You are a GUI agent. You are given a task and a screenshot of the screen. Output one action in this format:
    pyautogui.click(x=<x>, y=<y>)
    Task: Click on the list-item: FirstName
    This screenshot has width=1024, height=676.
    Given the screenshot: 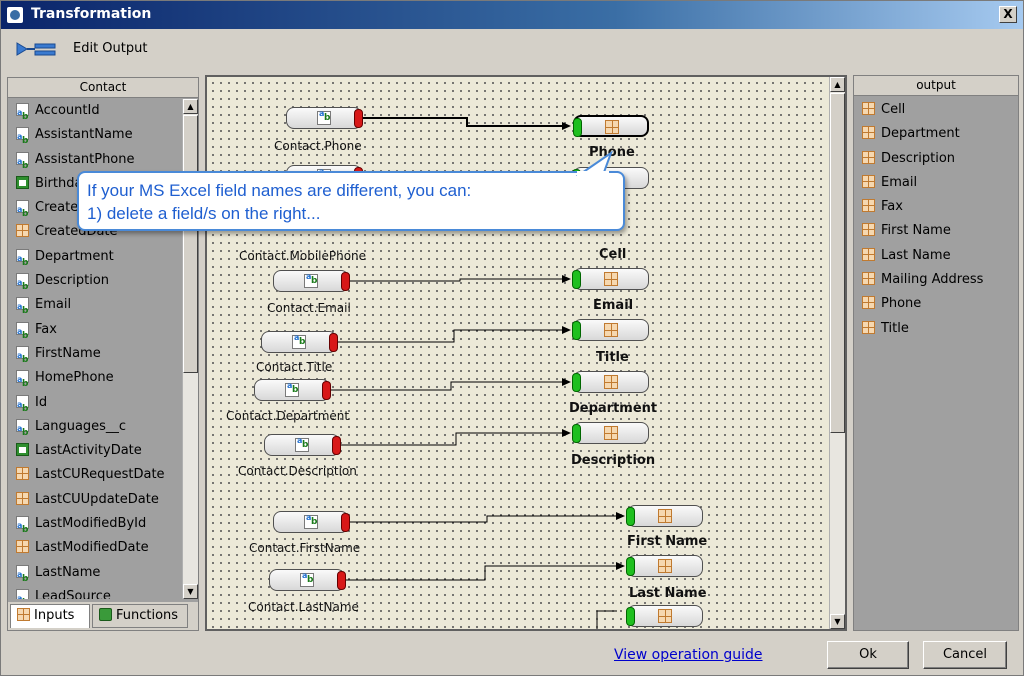 What is the action you would take?
    pyautogui.click(x=96, y=357)
    